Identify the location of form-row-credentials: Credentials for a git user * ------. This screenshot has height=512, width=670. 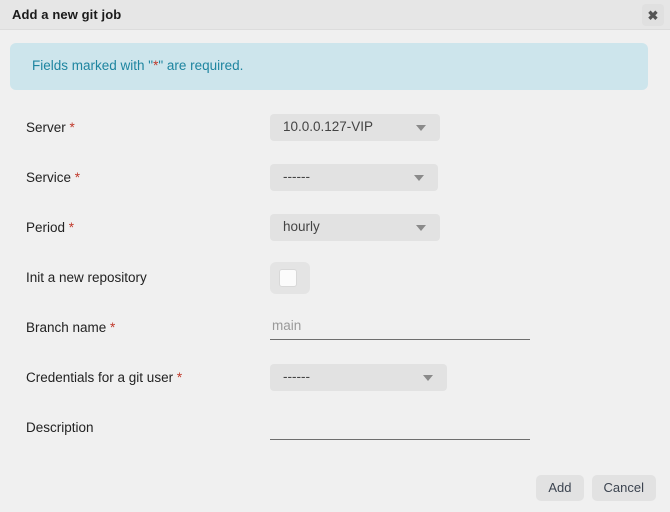
(335, 379).